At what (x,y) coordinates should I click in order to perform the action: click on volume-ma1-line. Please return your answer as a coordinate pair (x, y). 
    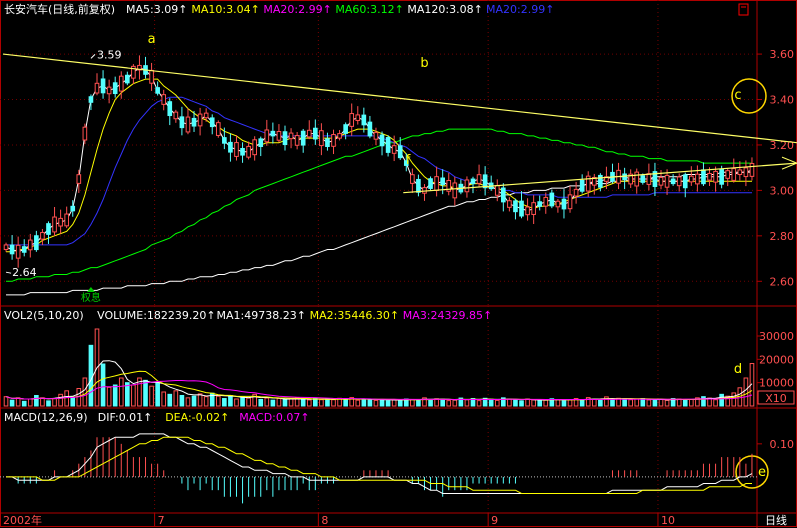
    Looking at the image, I should click on (379, 380).